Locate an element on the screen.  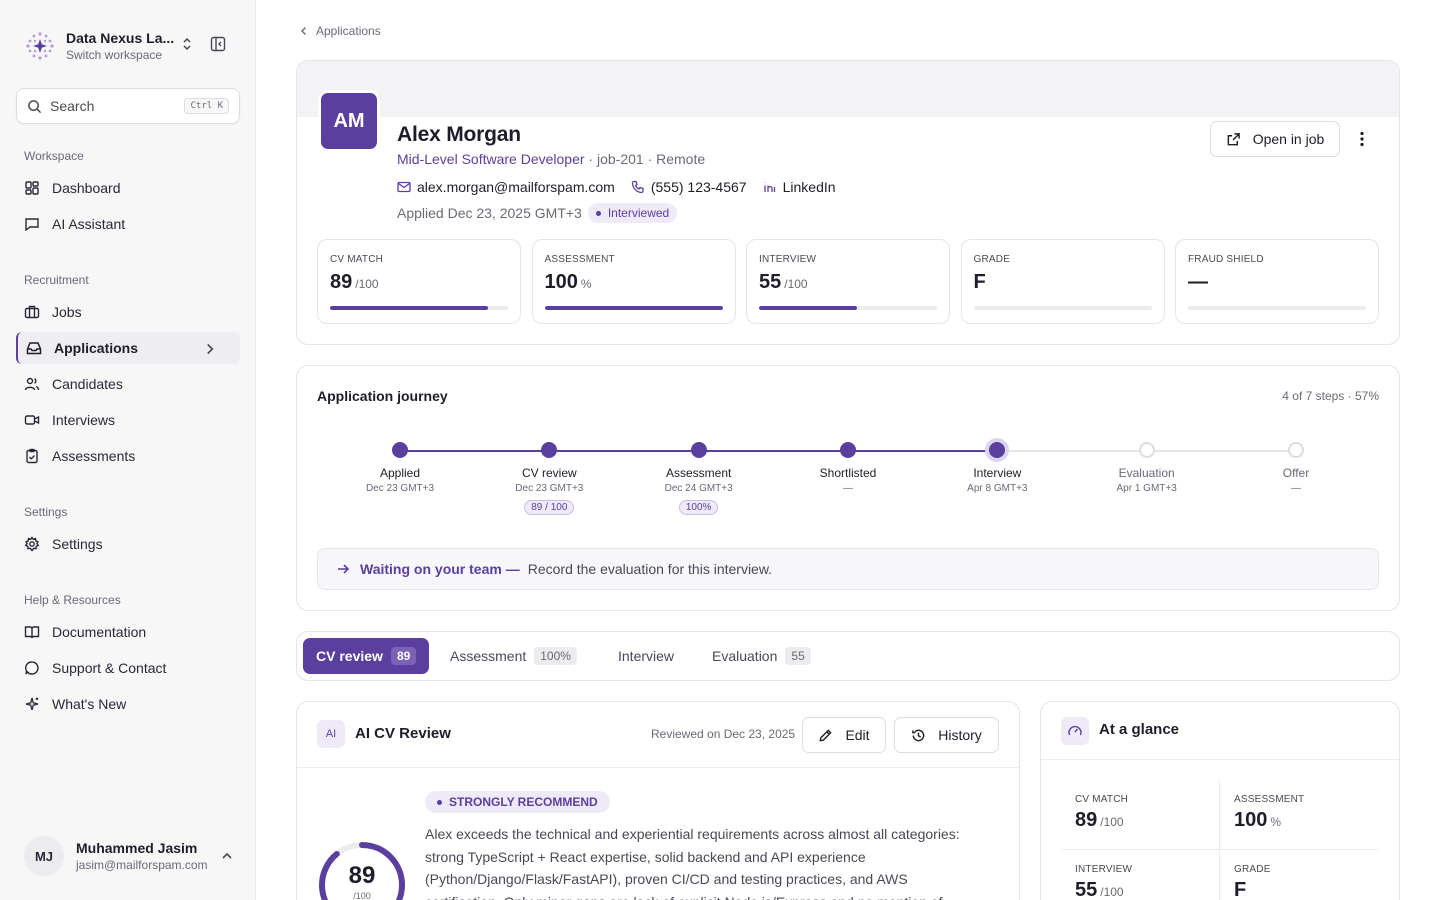
metric-bar is located at coordinates (1062, 308).